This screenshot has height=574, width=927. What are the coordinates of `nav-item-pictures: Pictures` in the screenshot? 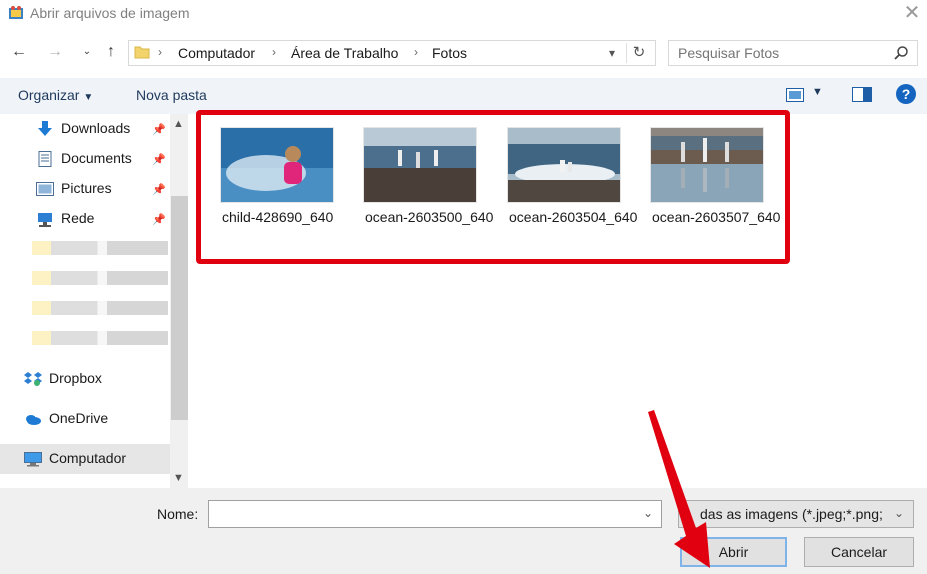 It's located at (74, 191).